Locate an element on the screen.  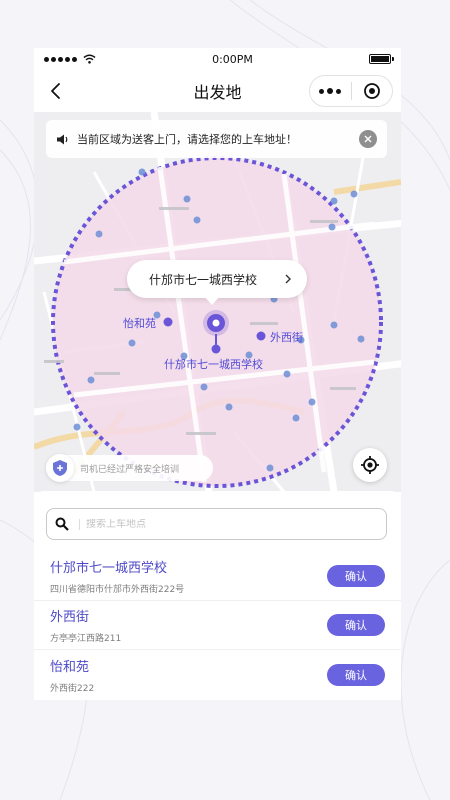
safety-training-badge: 司机已经过严格安全培训 is located at coordinates (129, 468).